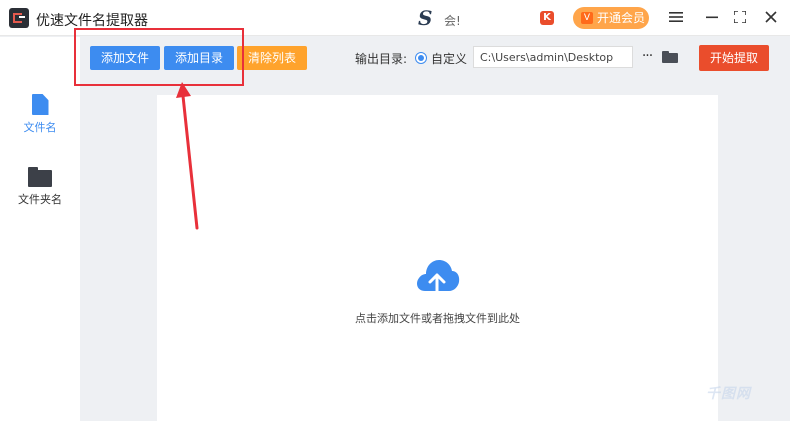 The width and height of the screenshot is (790, 421). What do you see at coordinates (740, 18) in the screenshot?
I see `maximize-icon` at bounding box center [740, 18].